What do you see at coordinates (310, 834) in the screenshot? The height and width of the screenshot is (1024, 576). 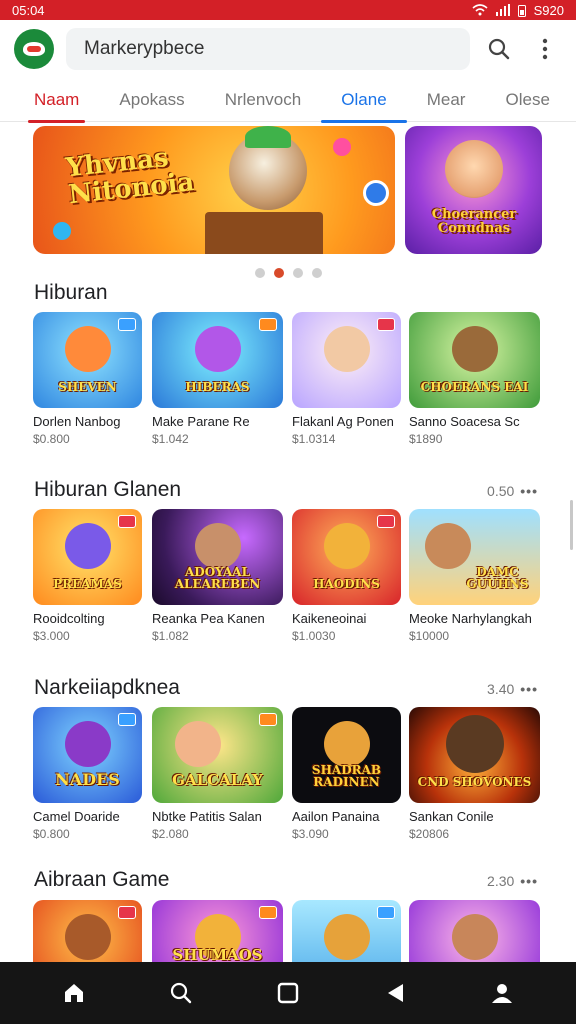 I see `app-price: $3.090` at bounding box center [310, 834].